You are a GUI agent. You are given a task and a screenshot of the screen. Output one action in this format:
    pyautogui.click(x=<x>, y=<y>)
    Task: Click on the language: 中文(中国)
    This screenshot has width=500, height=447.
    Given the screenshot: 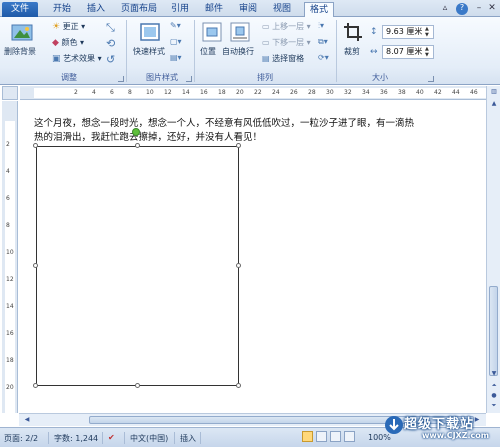 What is the action you would take?
    pyautogui.click(x=149, y=438)
    